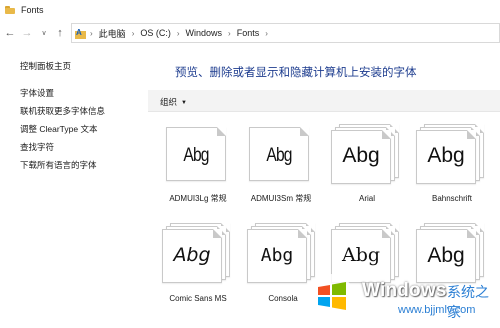 The height and width of the screenshot is (328, 500). Describe the element at coordinates (10, 33) in the screenshot. I see `back-arrow-icon: ←` at that location.